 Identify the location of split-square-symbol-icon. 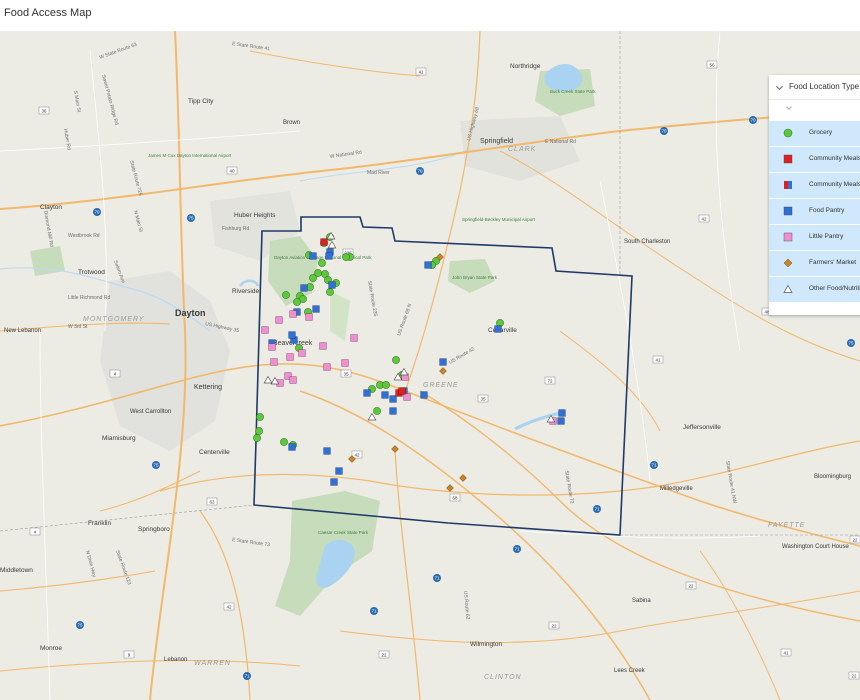
(788, 185).